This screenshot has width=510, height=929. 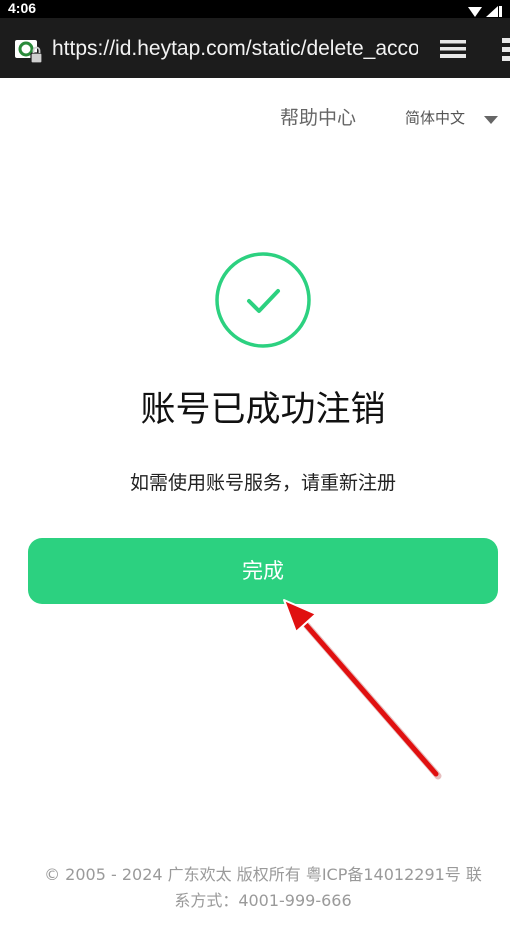 What do you see at coordinates (363, 695) in the screenshot?
I see `annotation-arrow-icon` at bounding box center [363, 695].